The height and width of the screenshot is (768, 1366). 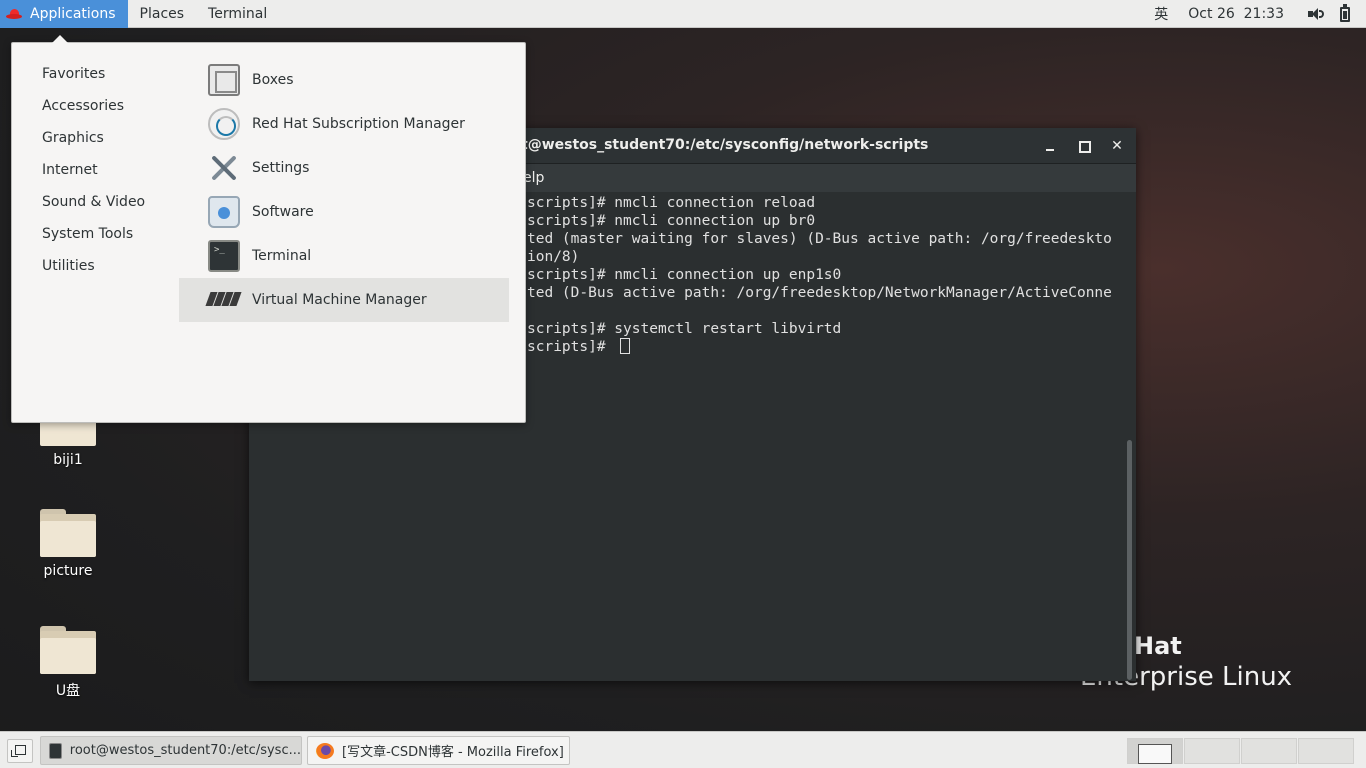 I want to click on app-virtual-machine-manager: Virtual Machine Manager, so click(x=344, y=300).